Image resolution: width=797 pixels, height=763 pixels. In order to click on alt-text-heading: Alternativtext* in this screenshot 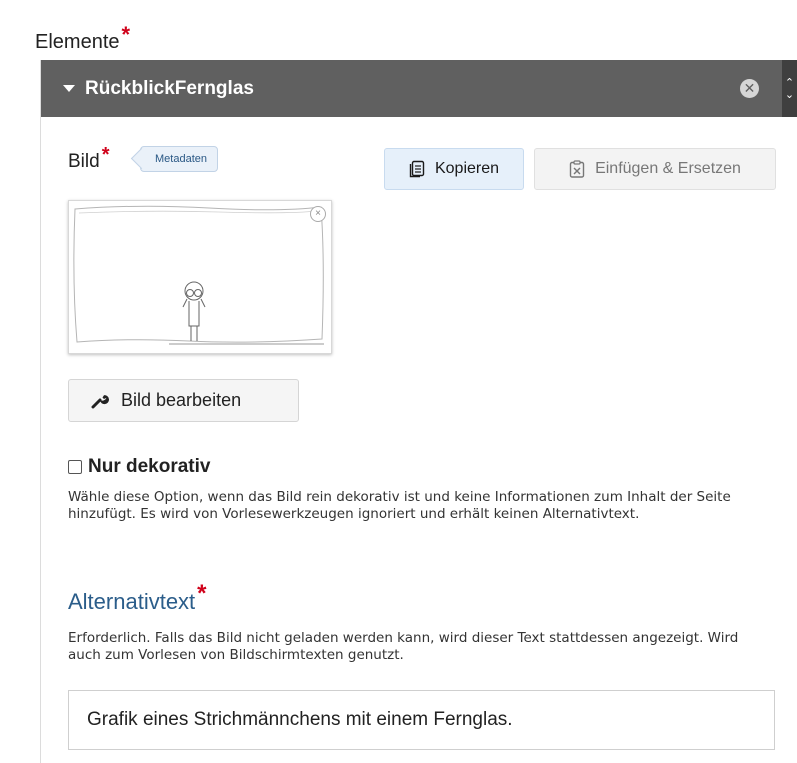, I will do `click(137, 598)`.